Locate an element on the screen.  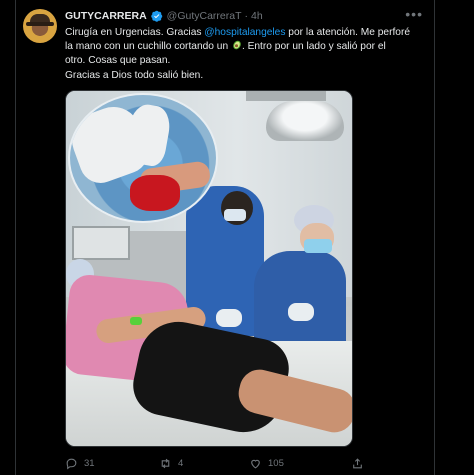
photo-monitor is located at coordinates (101, 243).